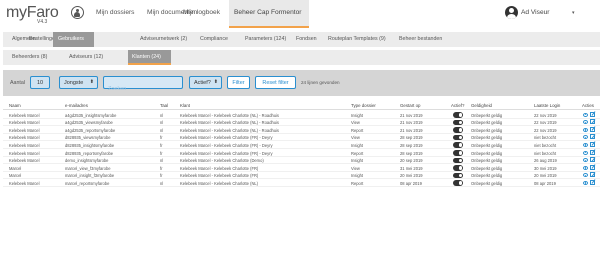  Describe the element at coordinates (214, 39) in the screenshot. I see `tab-compliance: Compliance` at that location.